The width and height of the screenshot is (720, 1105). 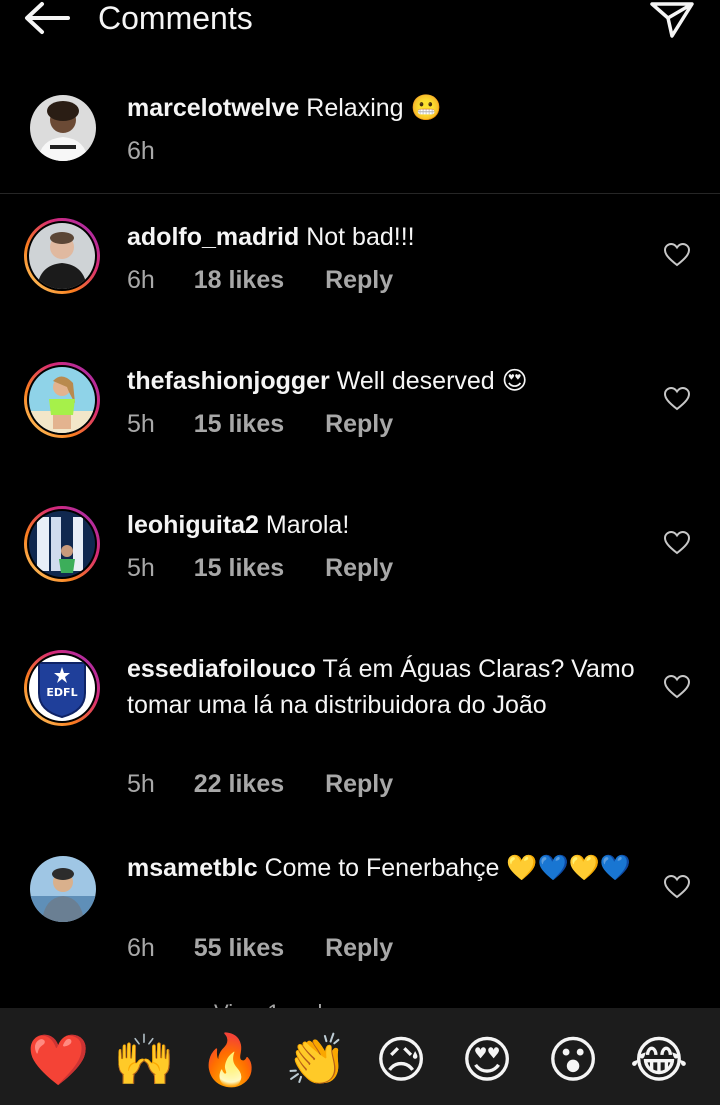 I want to click on comment-meta: 6h 55 likes Reply, so click(x=260, y=948).